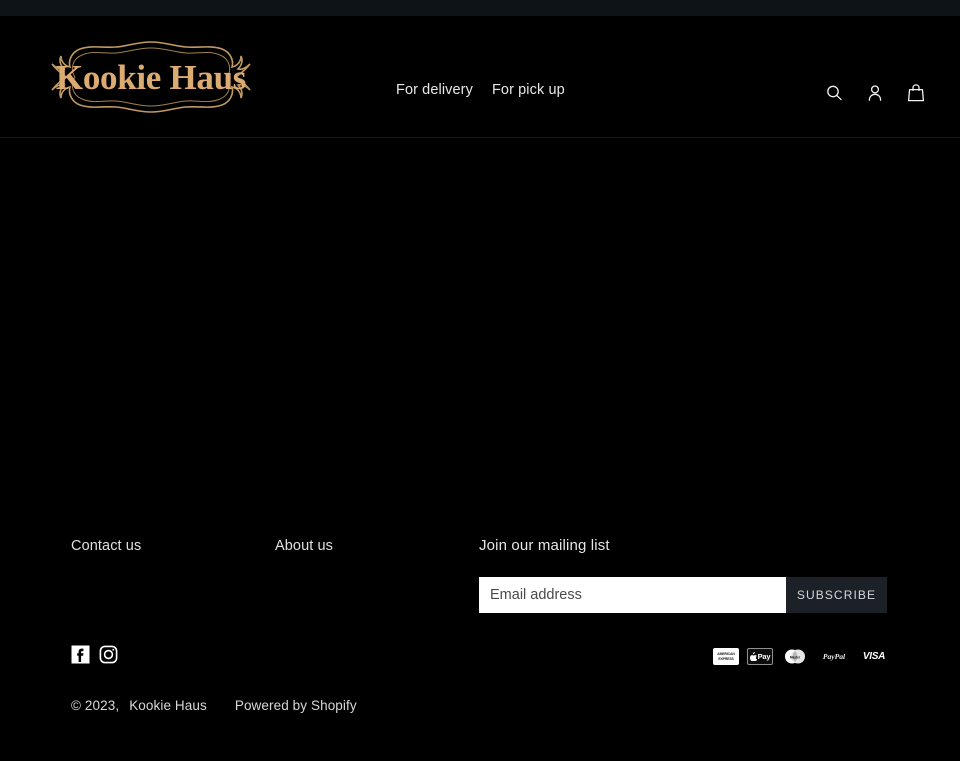 This screenshot has height=761, width=960. I want to click on main-navigation: For delivery For pick up, so click(480, 90).